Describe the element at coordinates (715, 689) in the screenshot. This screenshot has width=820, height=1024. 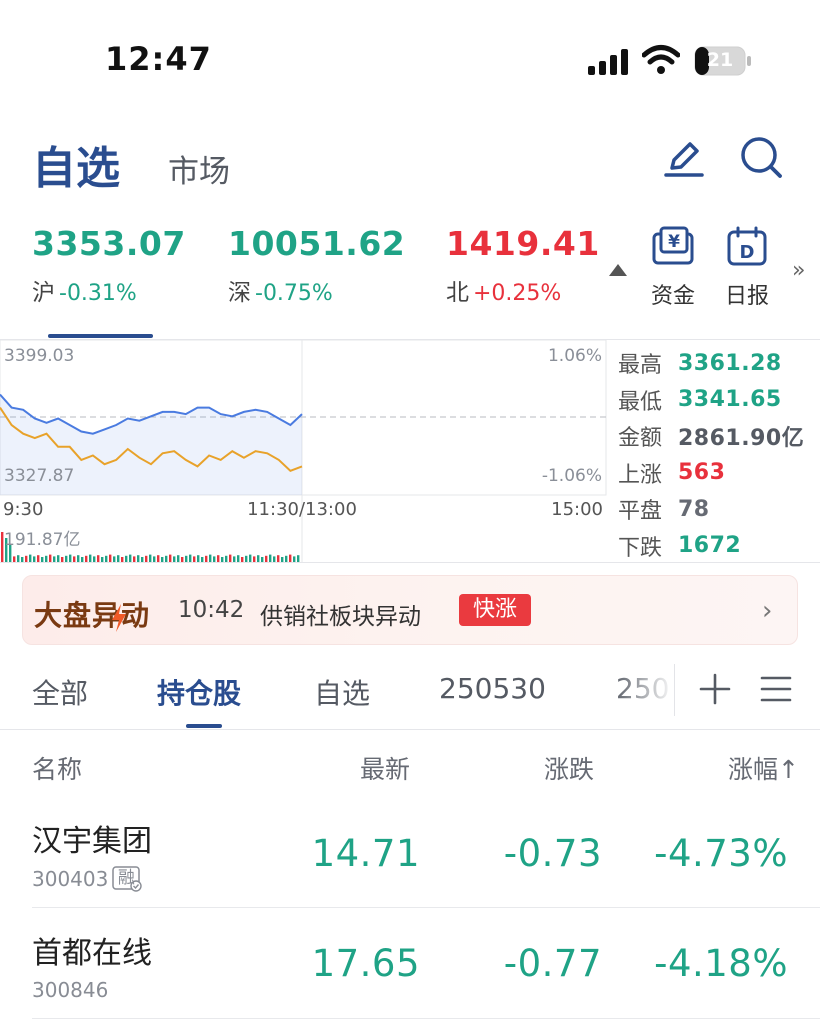
I see `plus-icon` at that location.